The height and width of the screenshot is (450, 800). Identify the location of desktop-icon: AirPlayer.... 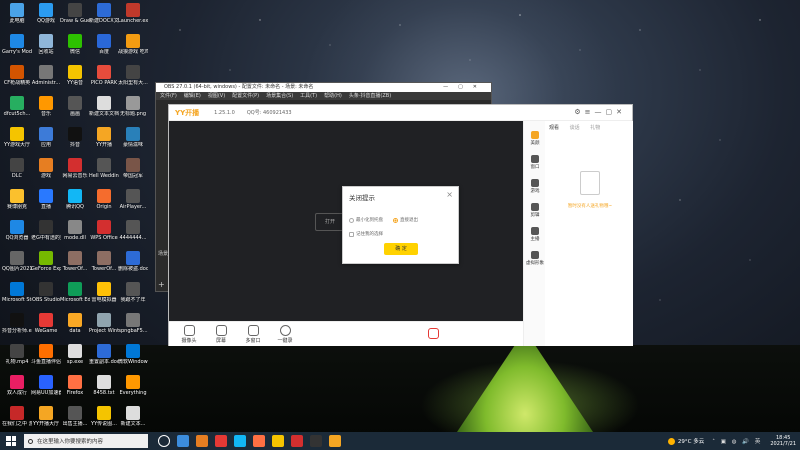
(133, 204).